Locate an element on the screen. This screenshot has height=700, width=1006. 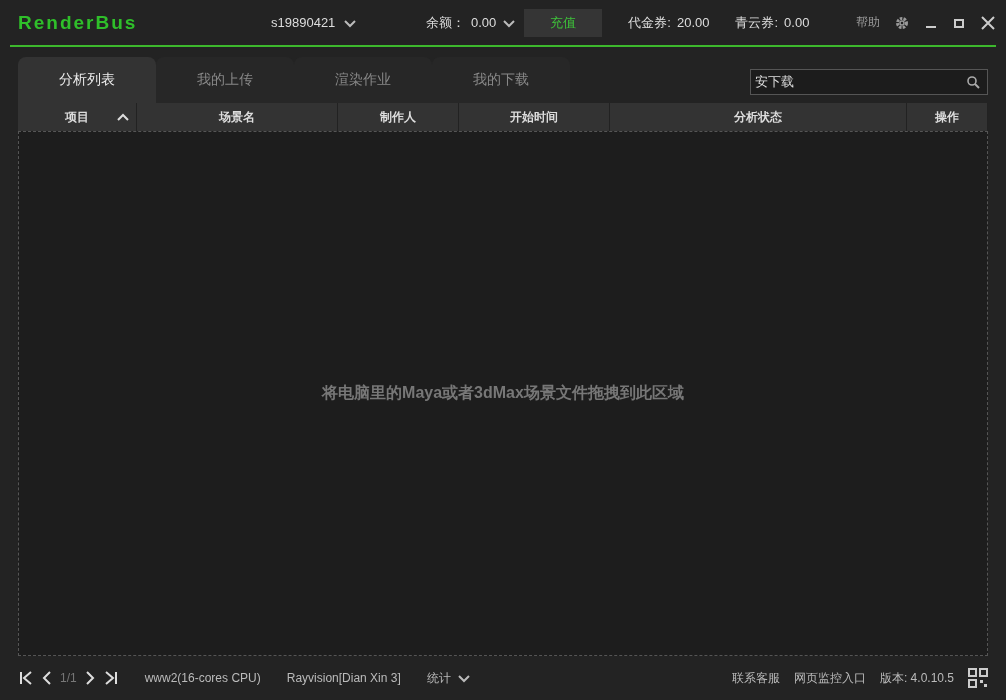
search-field: 安下载 is located at coordinates (869, 82).